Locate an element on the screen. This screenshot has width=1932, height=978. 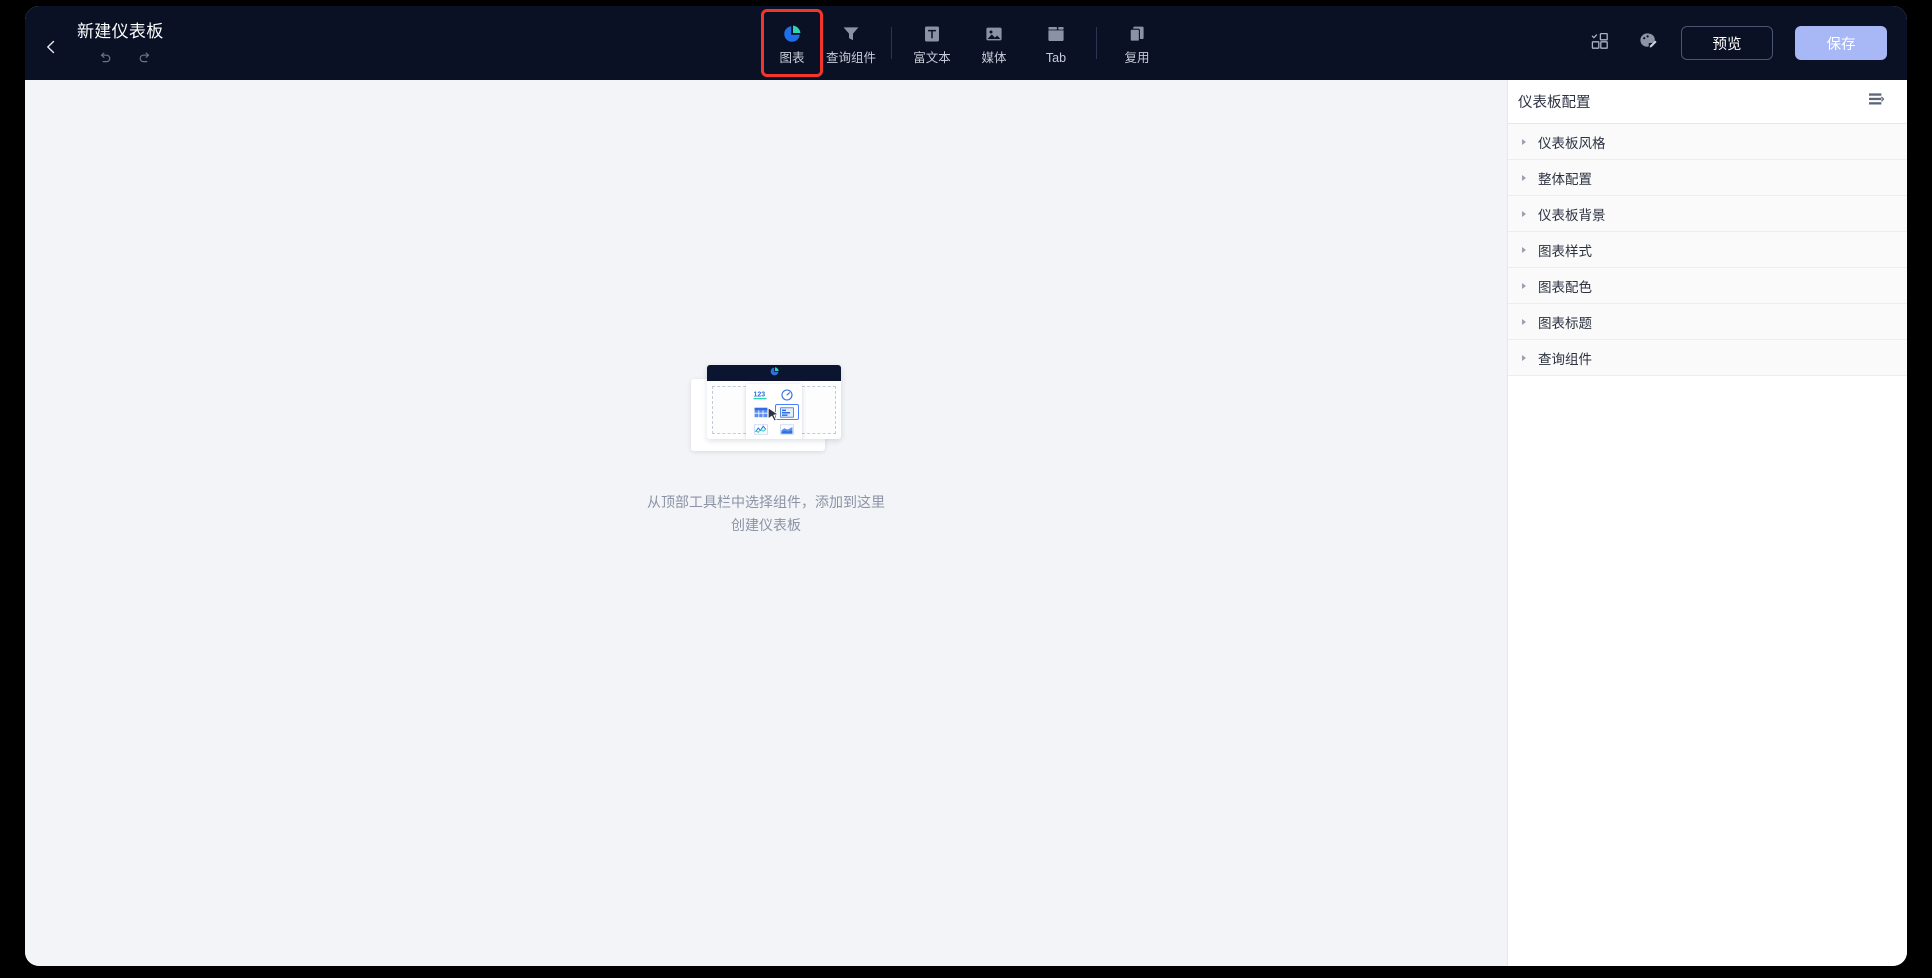
config-section-label: 仪表板风格 is located at coordinates (1572, 143).